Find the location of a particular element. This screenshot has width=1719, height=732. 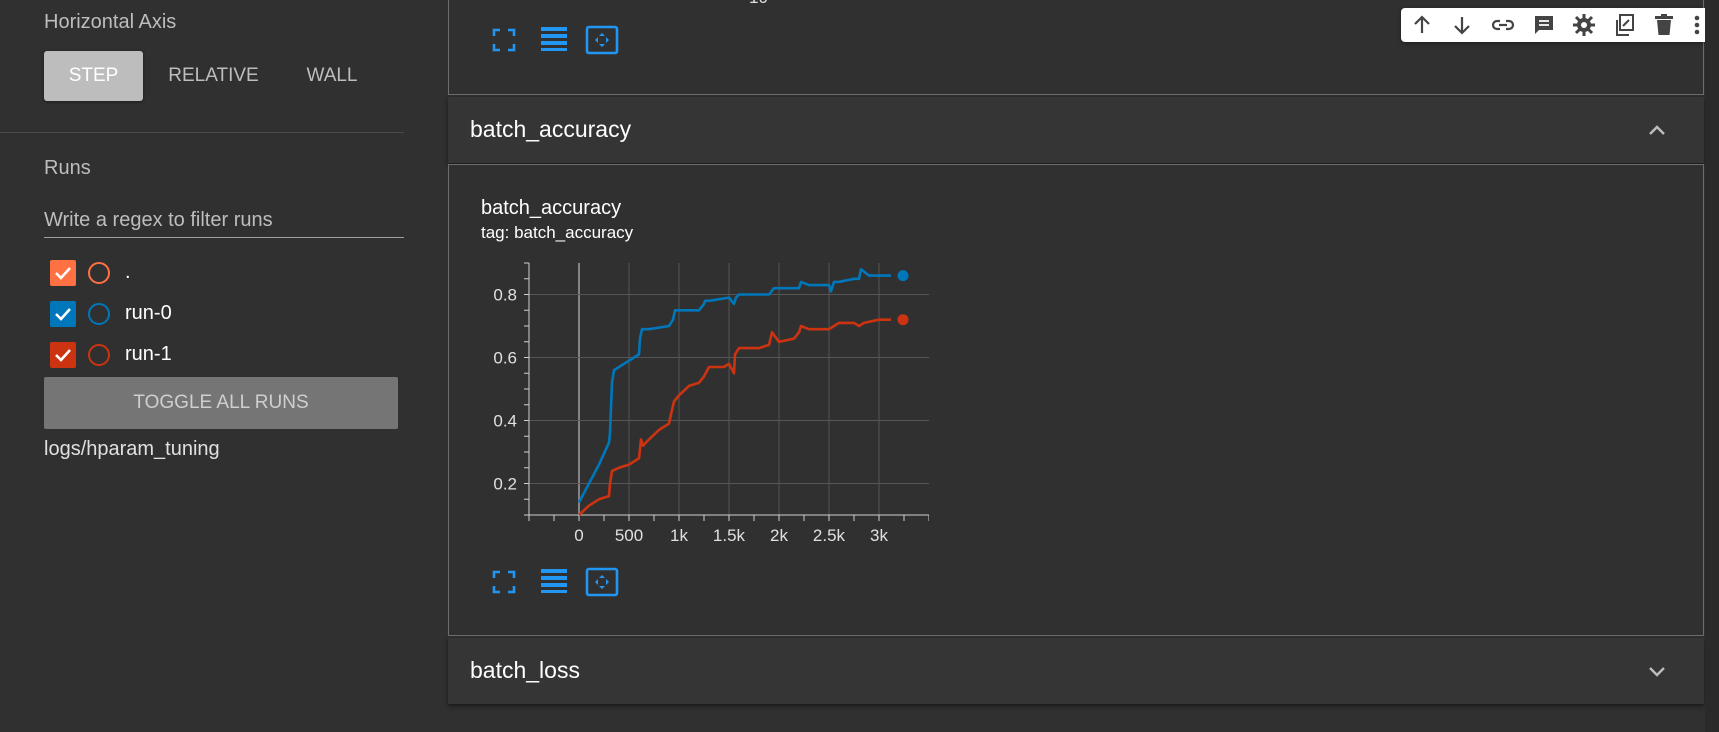

scrollbar-gutter is located at coordinates (1712, 366).